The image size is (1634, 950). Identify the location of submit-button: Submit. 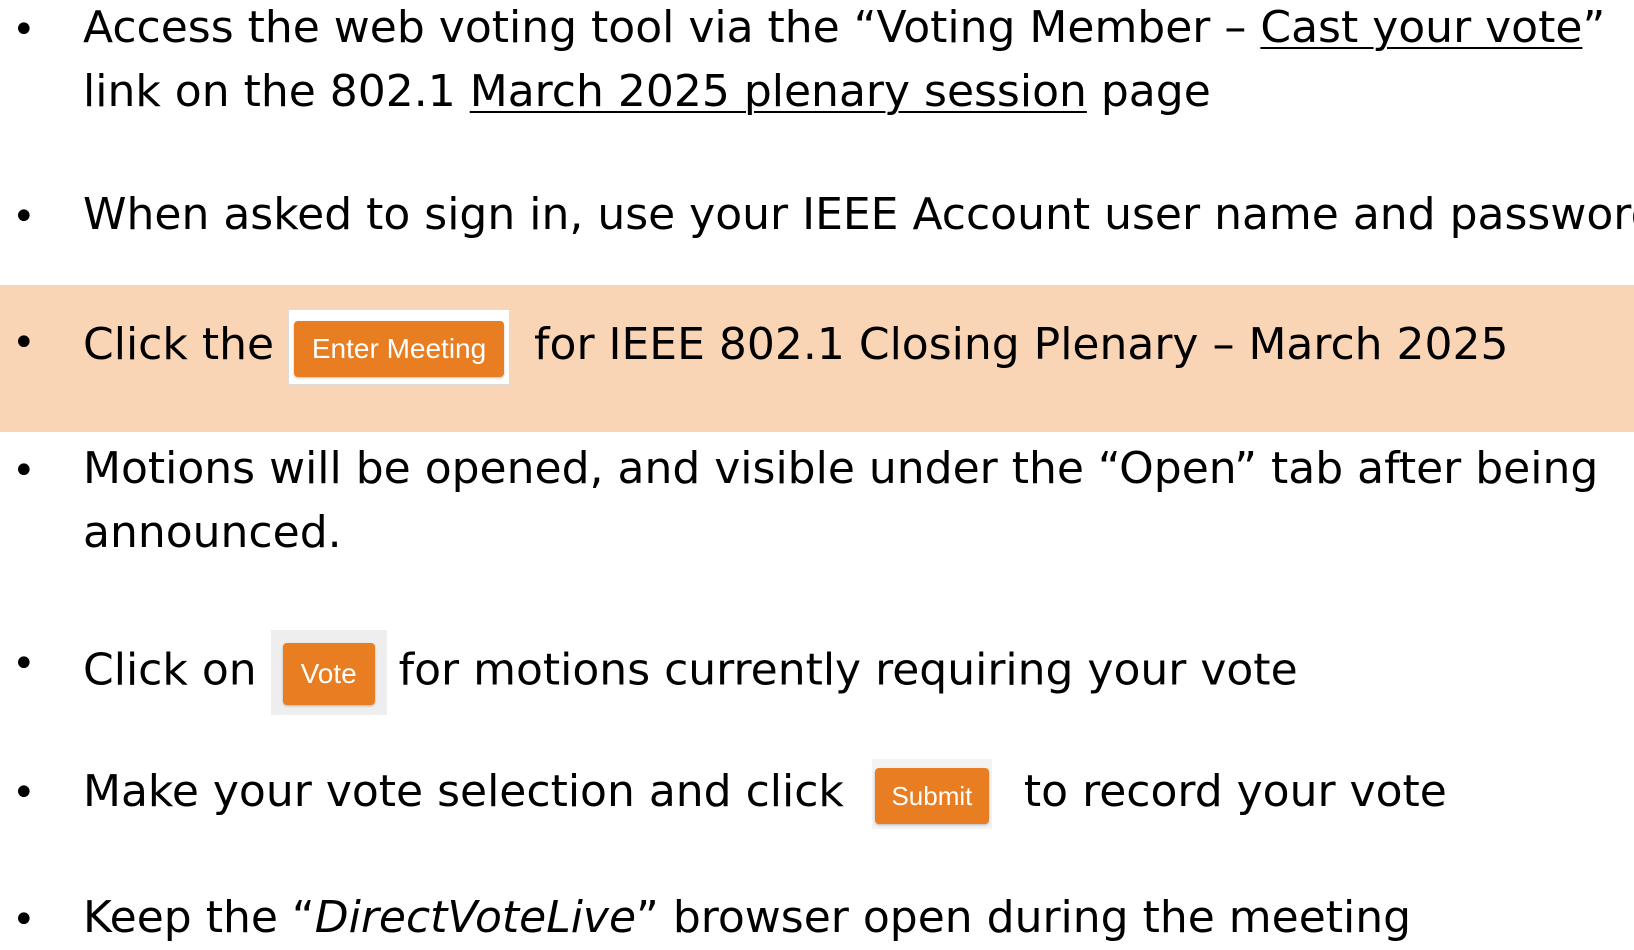
(931, 796).